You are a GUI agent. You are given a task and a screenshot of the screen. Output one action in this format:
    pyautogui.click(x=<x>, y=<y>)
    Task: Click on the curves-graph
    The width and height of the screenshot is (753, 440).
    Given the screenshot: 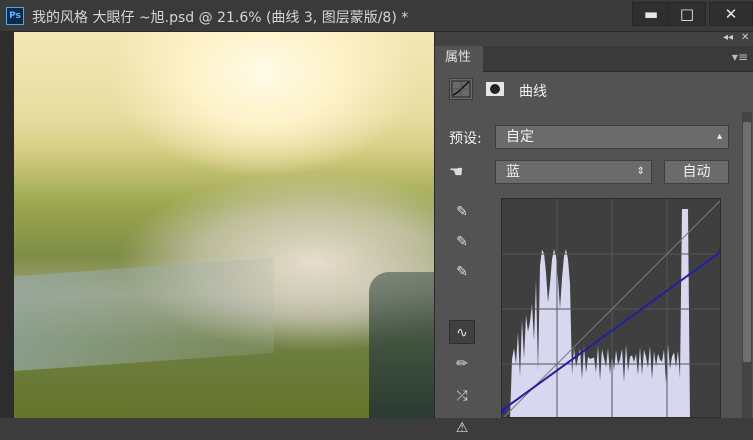 What is the action you would take?
    pyautogui.click(x=611, y=308)
    